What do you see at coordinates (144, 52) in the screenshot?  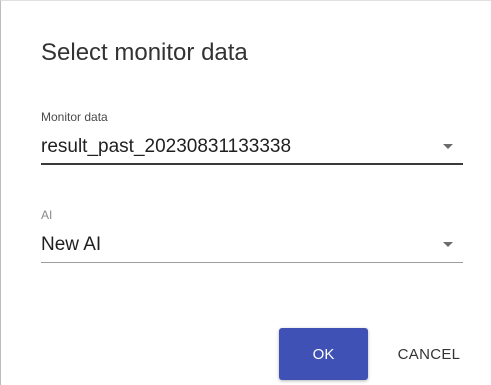 I see `dialog-title: Select monitor data` at bounding box center [144, 52].